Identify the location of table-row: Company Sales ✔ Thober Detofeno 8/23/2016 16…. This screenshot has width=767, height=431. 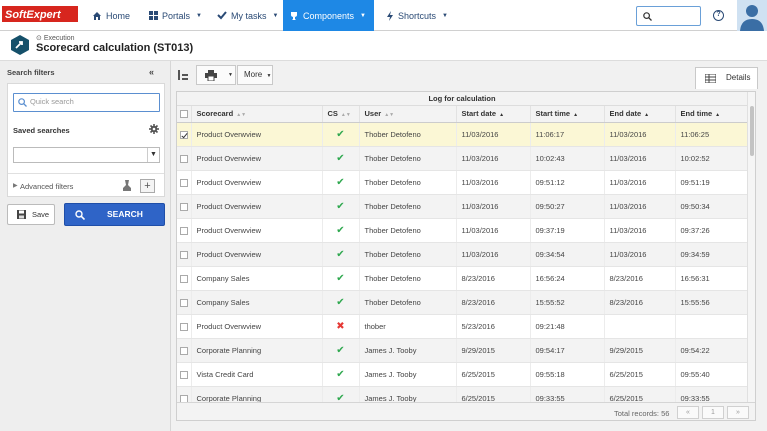
(462, 278).